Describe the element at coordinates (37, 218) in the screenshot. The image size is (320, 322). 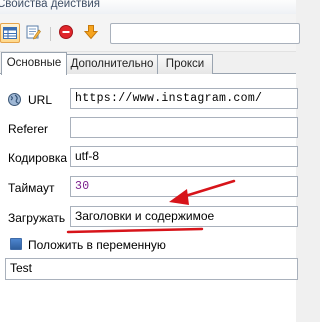
I see `load-label: Загружать` at that location.